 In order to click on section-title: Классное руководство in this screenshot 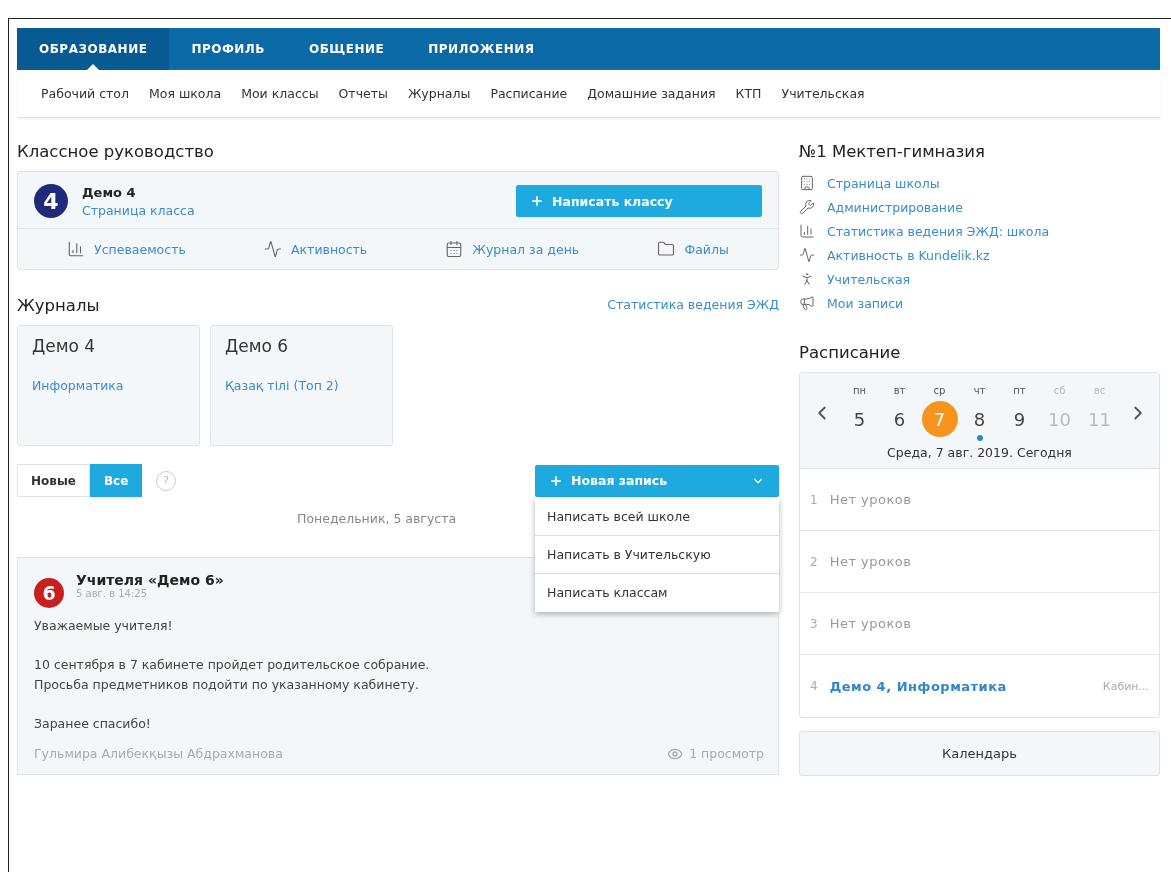, I will do `click(116, 152)`.